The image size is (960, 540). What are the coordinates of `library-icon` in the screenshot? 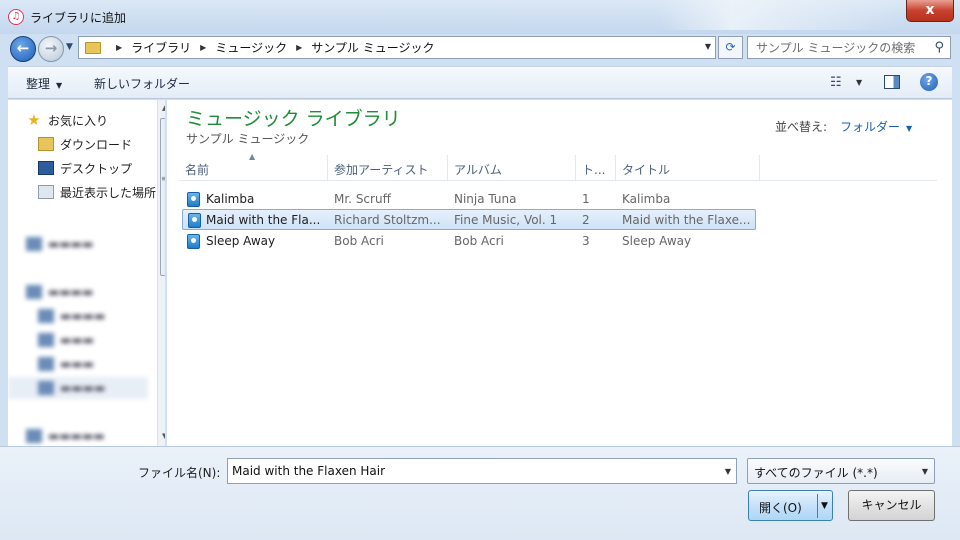 It's located at (34, 292).